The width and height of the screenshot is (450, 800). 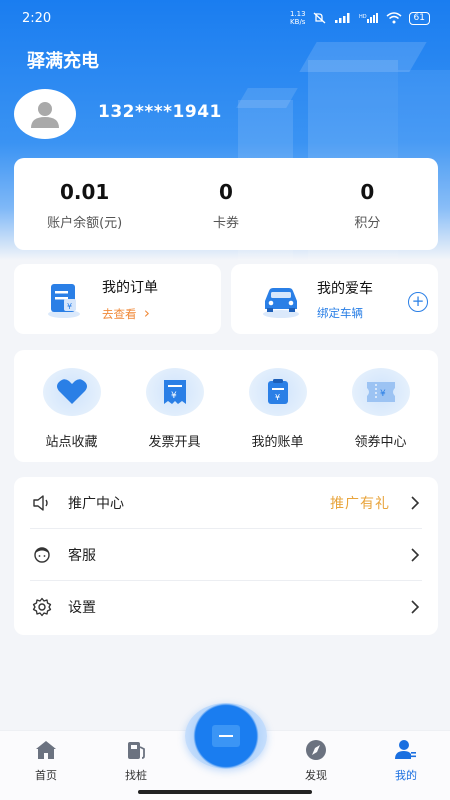 I want to click on net-speed: 1.13 KB/s, so click(x=297, y=18).